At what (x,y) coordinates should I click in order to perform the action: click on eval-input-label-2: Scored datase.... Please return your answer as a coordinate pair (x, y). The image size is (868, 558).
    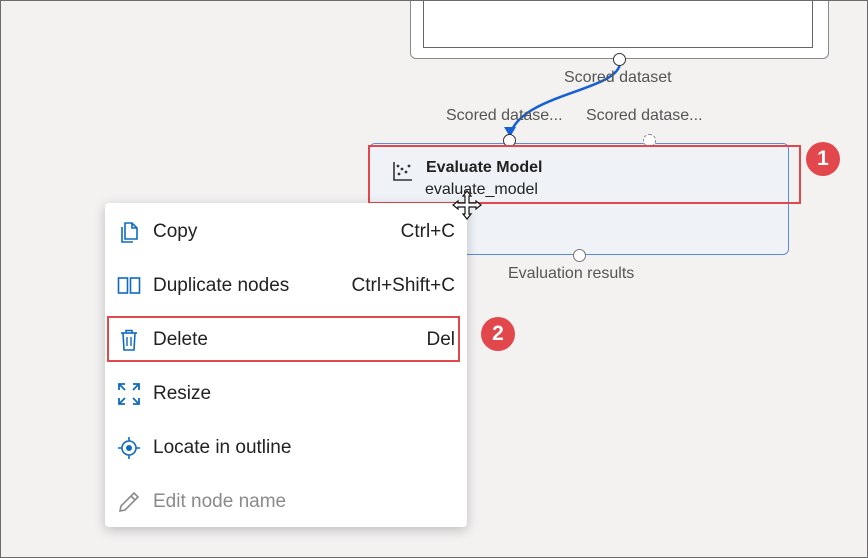
    Looking at the image, I should click on (644, 115).